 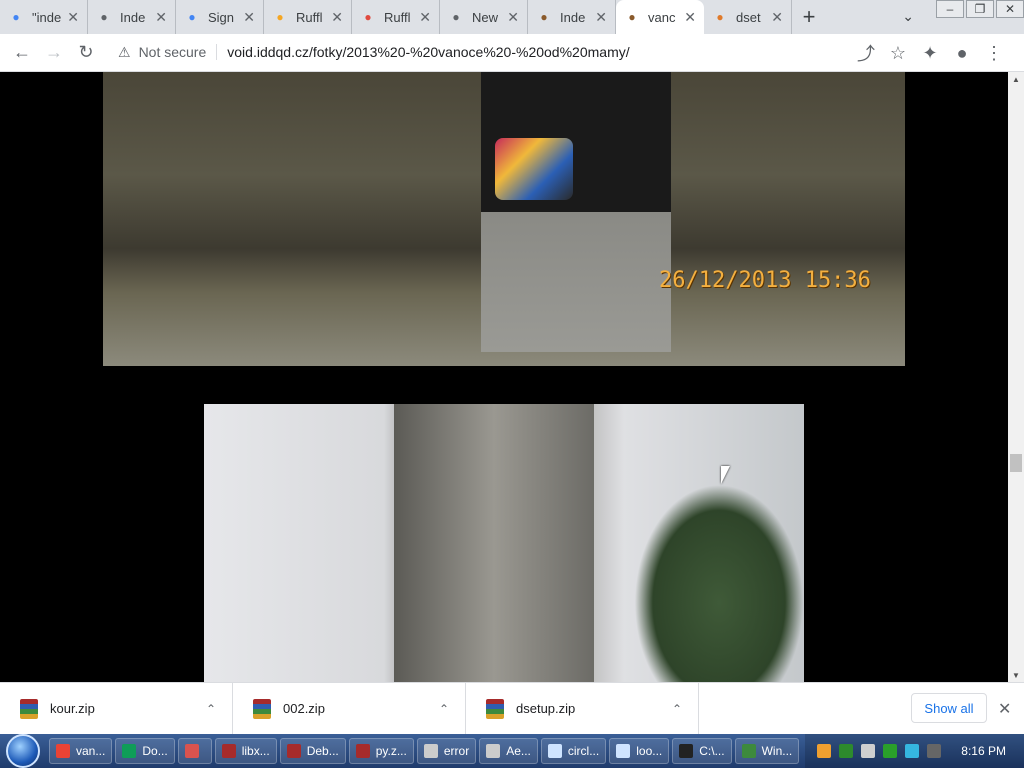 I want to click on warning-icon: ⚠, so click(x=124, y=52).